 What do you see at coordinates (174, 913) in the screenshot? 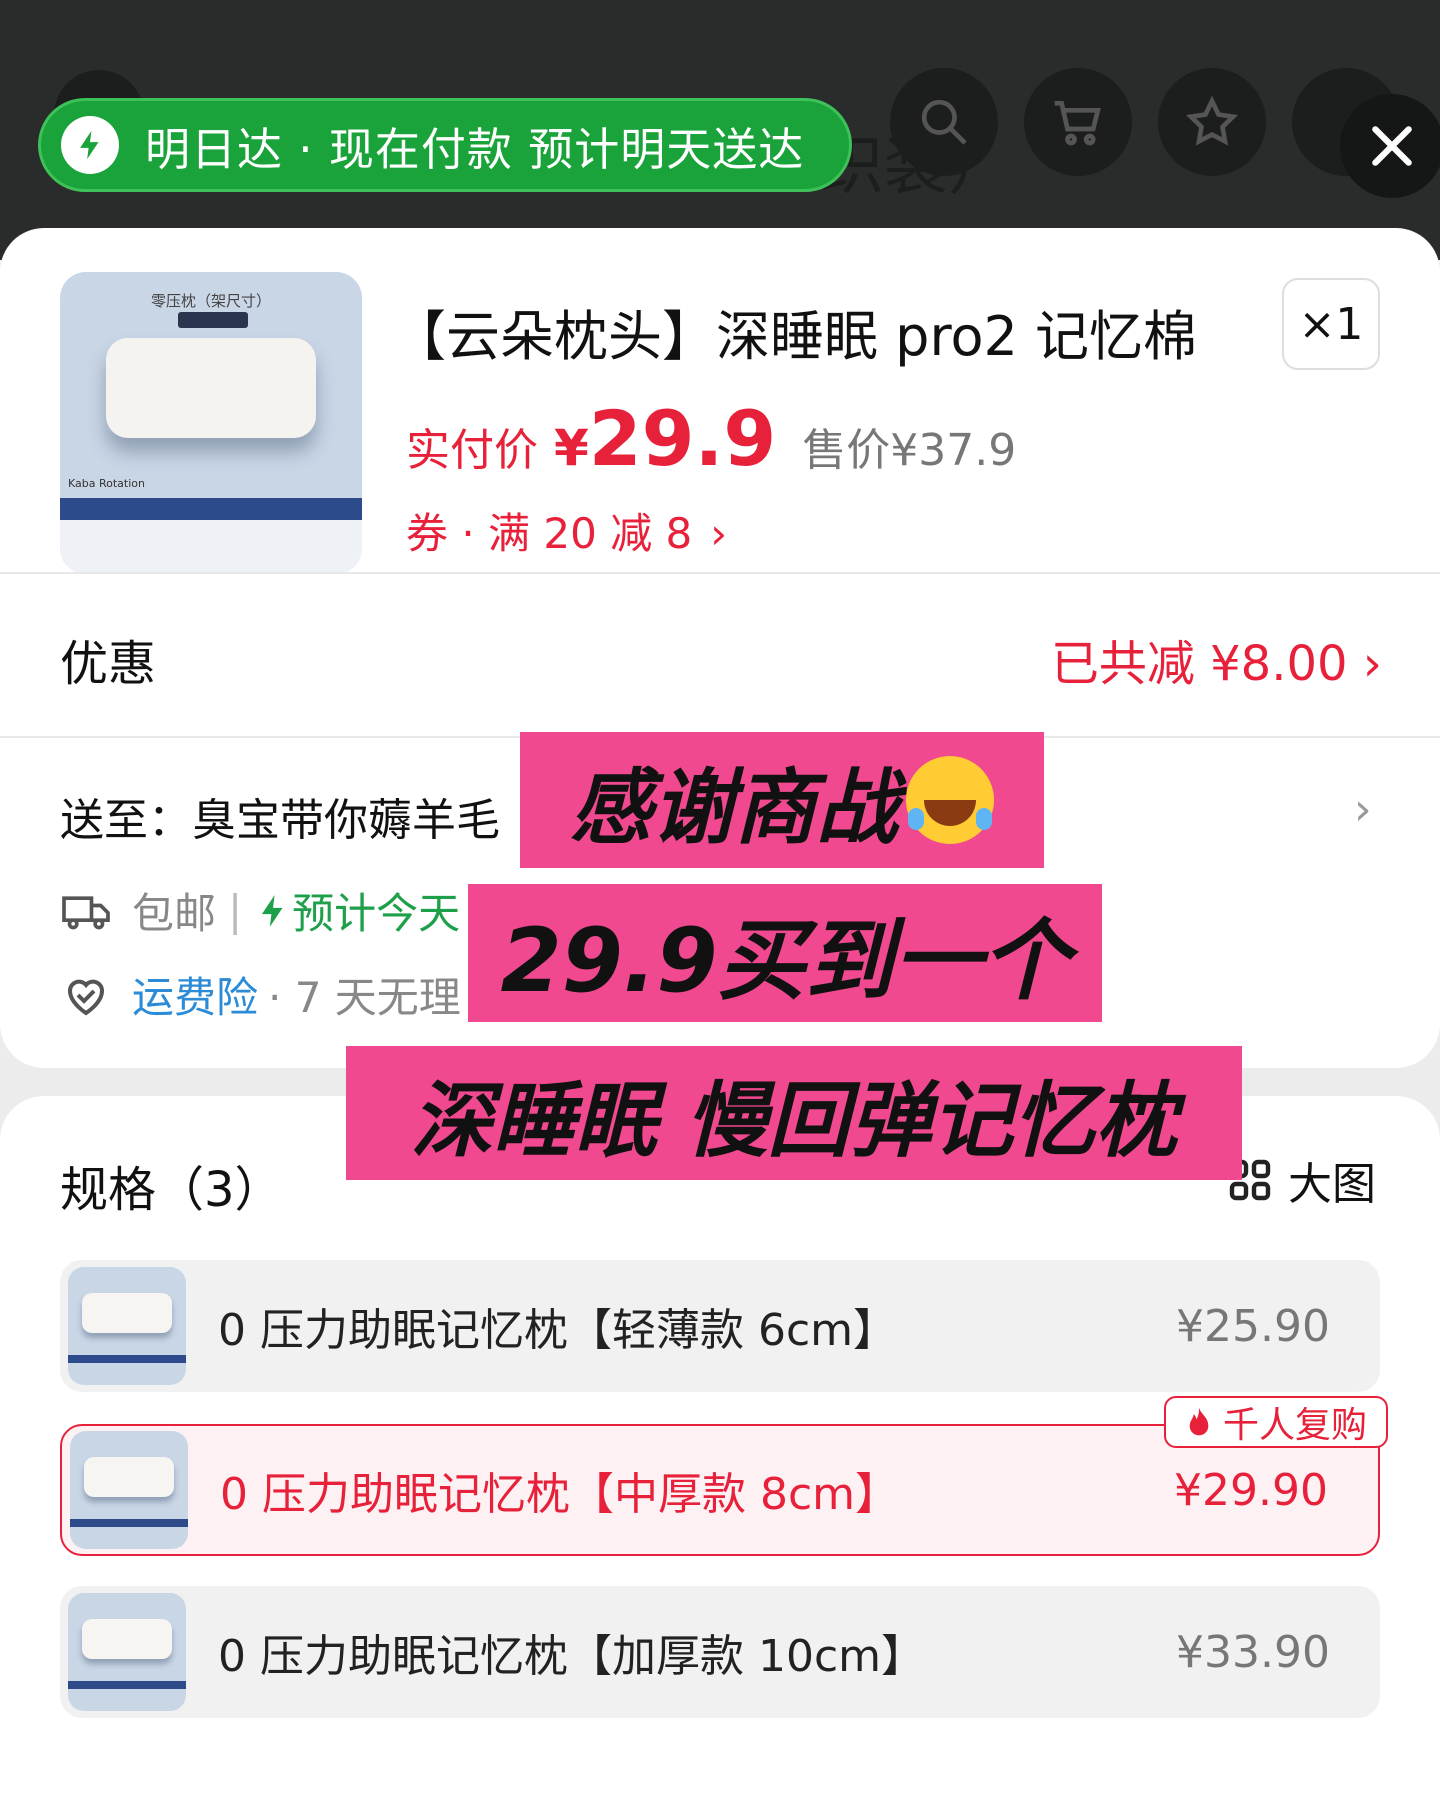
I see `free-shipping-text: 包邮` at bounding box center [174, 913].